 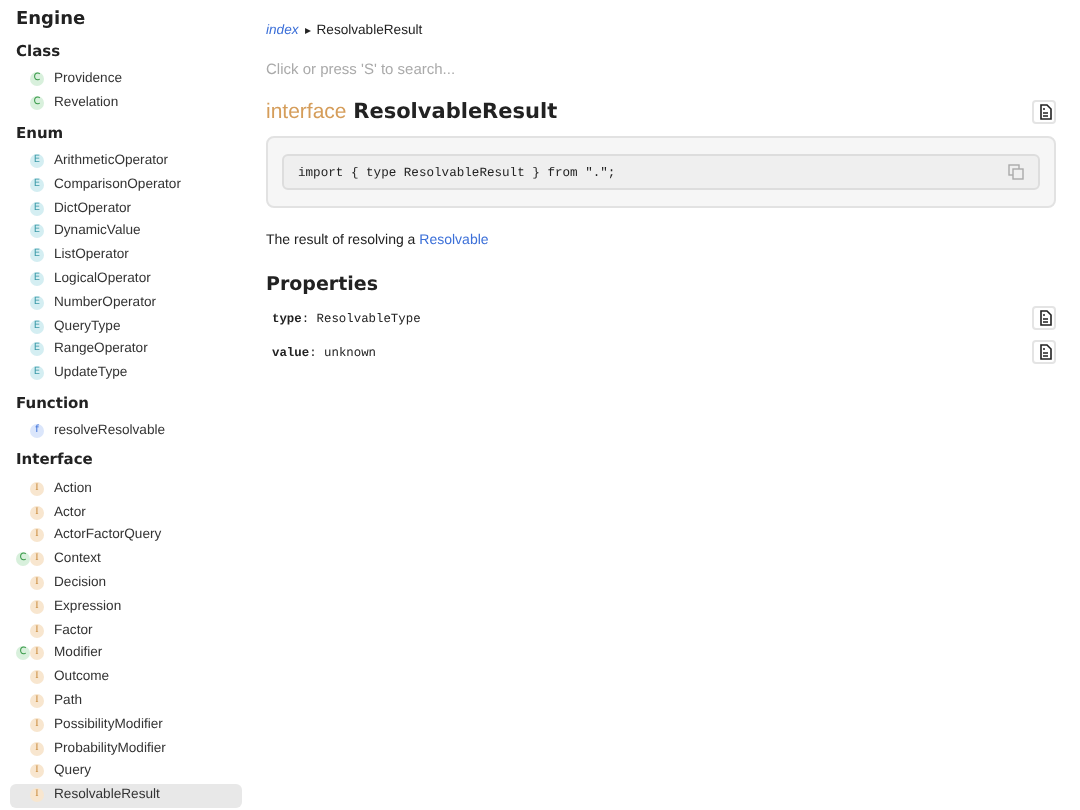 I want to click on sidebar-title: Engine, so click(x=52, y=21).